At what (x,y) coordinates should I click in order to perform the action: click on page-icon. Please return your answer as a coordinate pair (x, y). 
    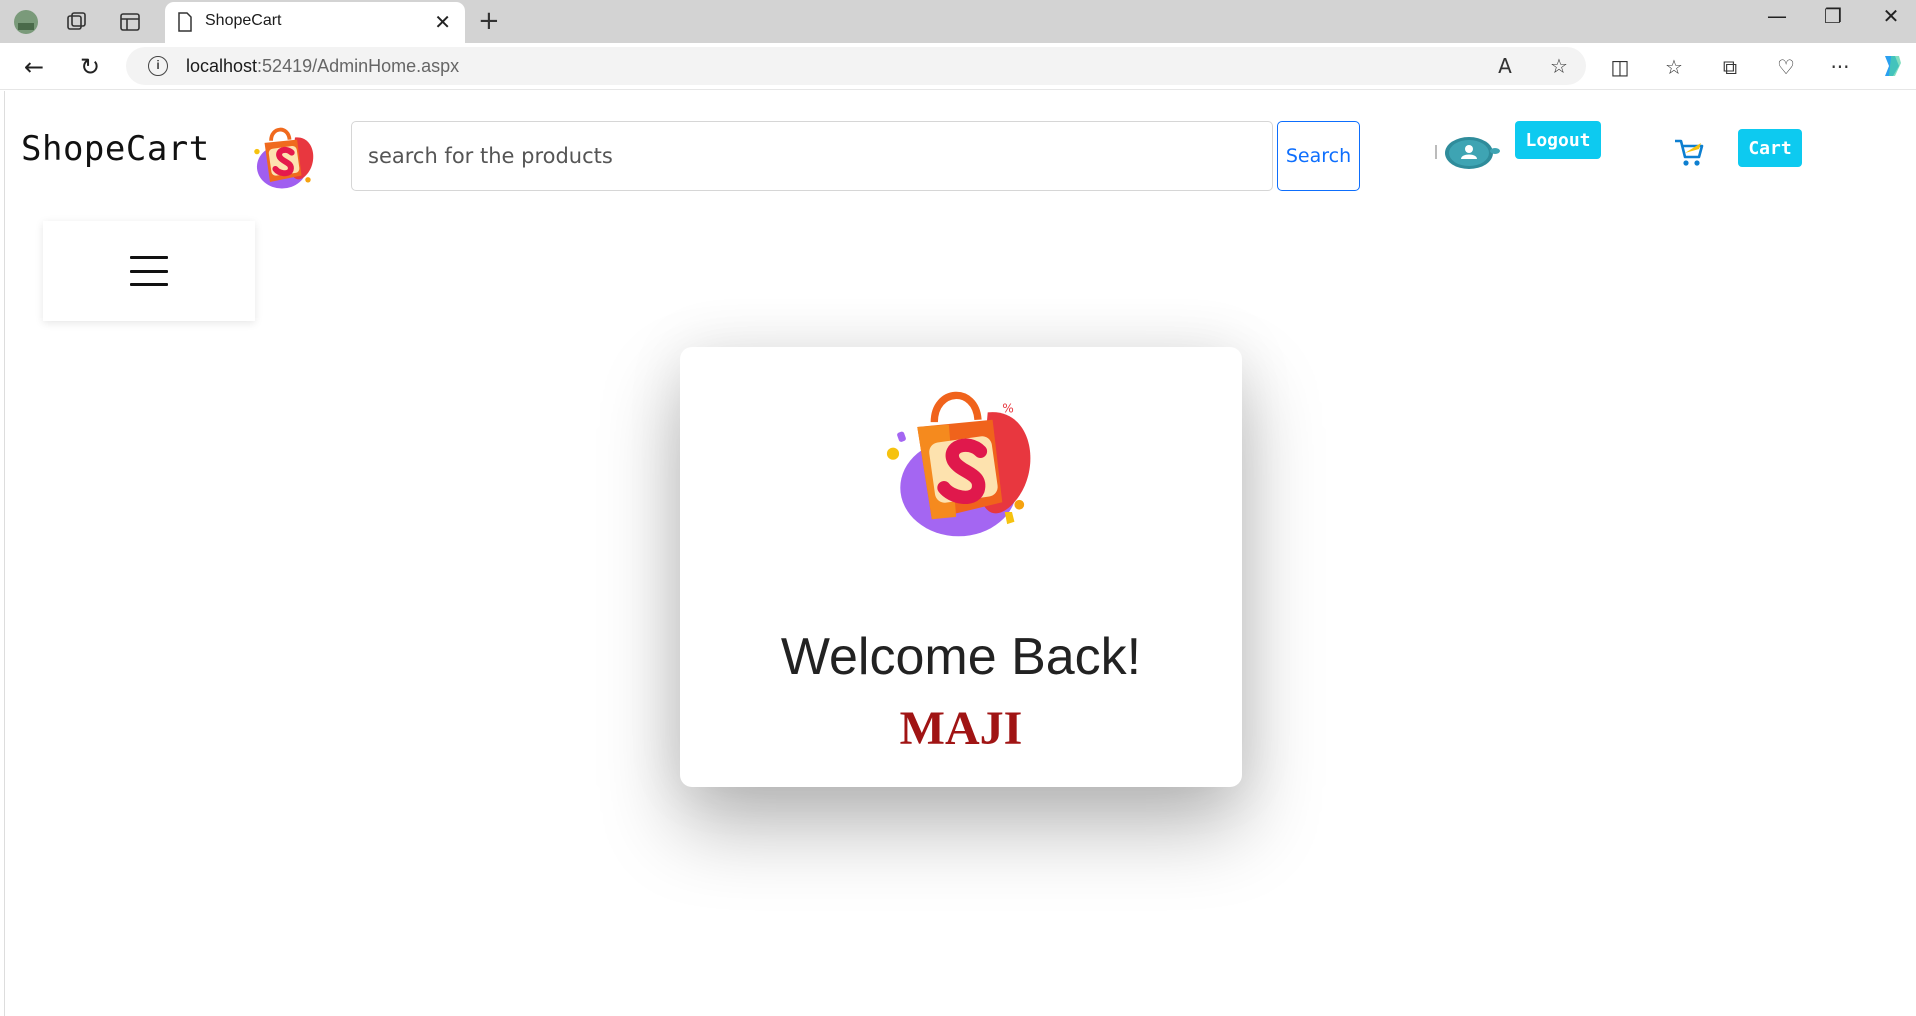
    Looking at the image, I should click on (185, 24).